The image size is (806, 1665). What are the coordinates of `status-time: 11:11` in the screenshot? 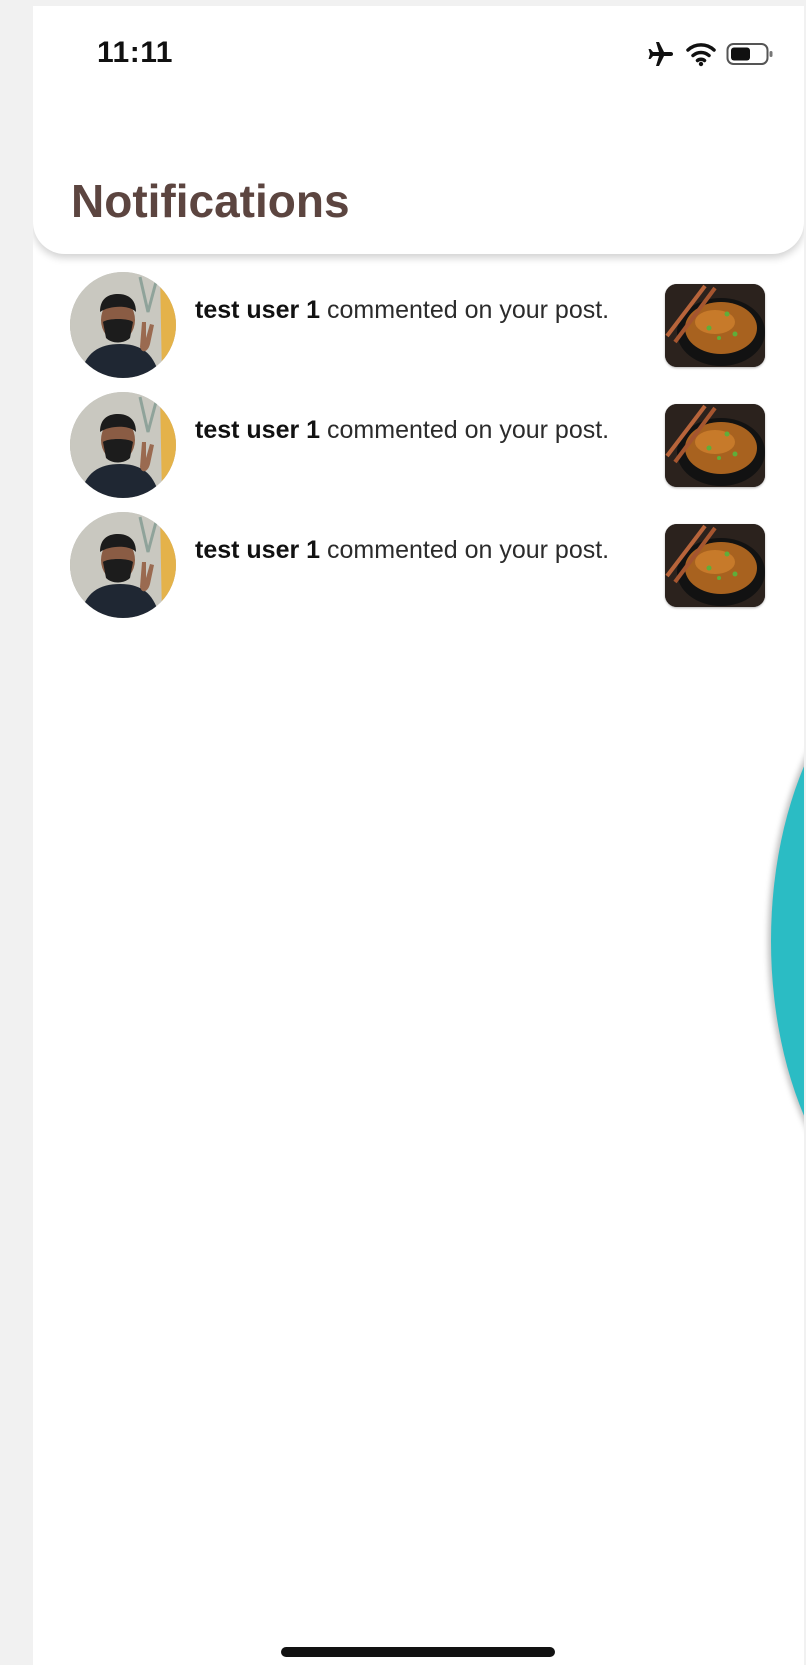 It's located at (135, 52).